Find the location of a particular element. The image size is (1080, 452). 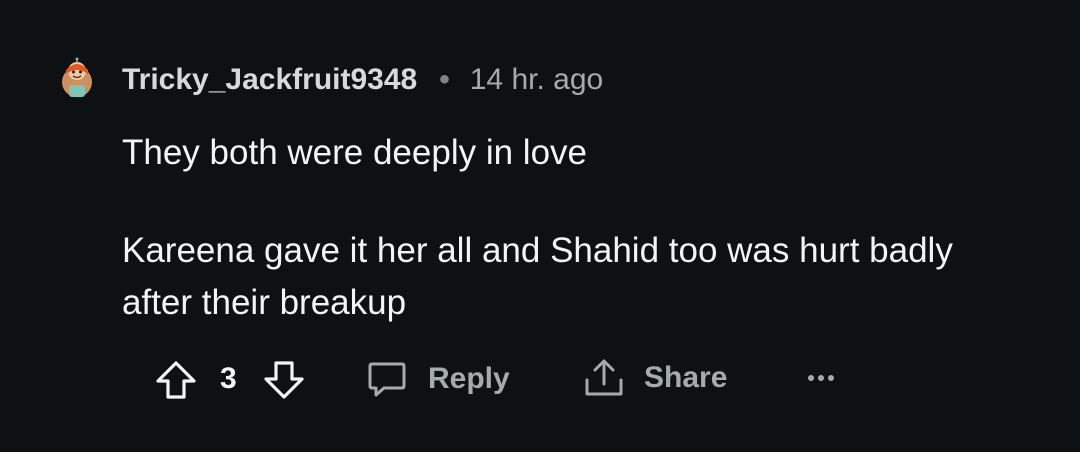

comment-paragraph: They both were deeply in love is located at coordinates (354, 152).